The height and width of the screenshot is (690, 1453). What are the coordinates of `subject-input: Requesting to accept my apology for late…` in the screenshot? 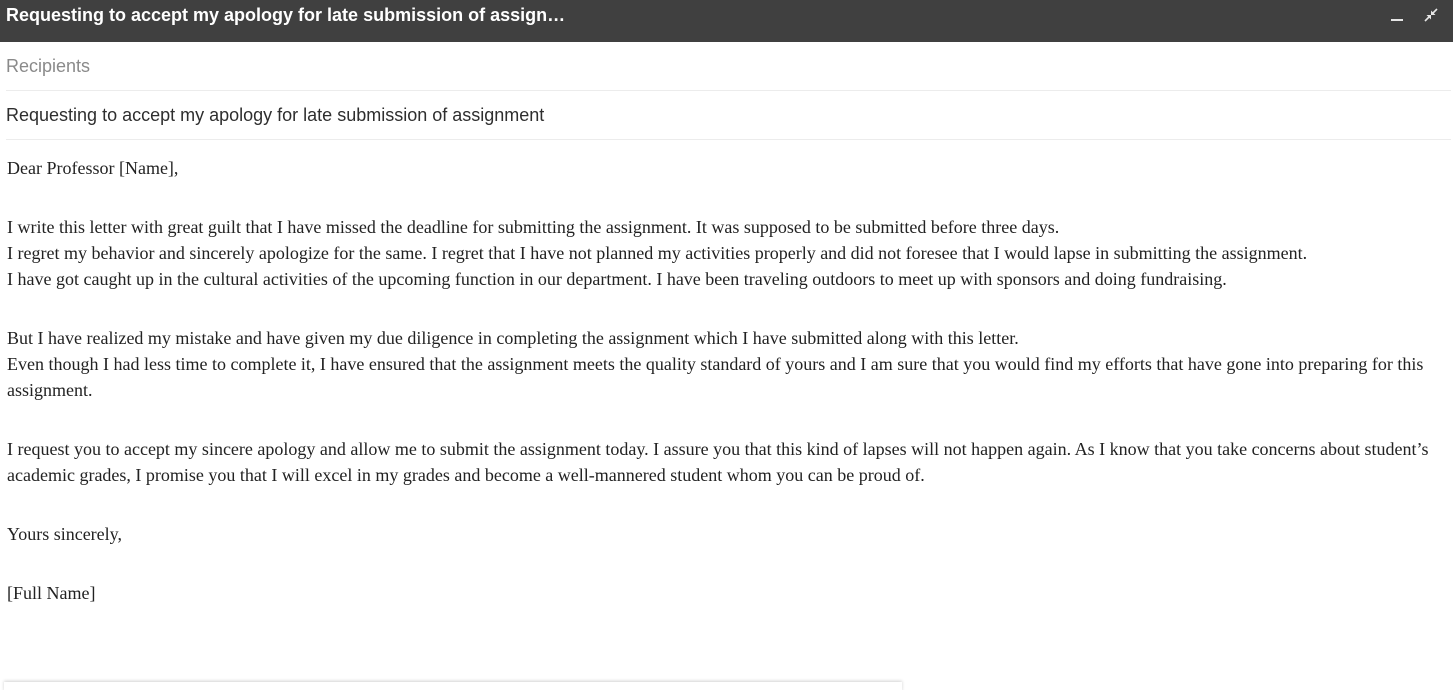 It's located at (275, 115).